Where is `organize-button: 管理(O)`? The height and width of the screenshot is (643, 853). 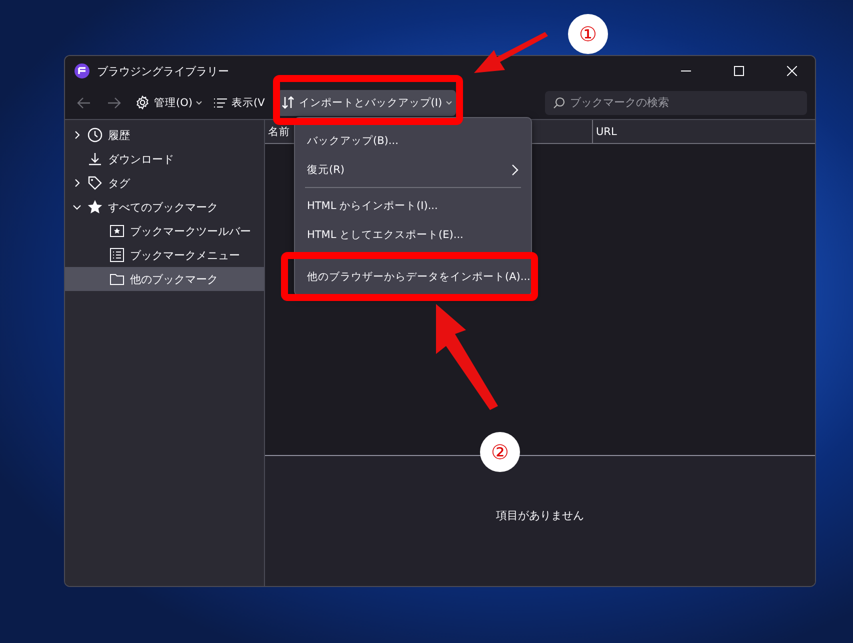 organize-button: 管理(O) is located at coordinates (168, 103).